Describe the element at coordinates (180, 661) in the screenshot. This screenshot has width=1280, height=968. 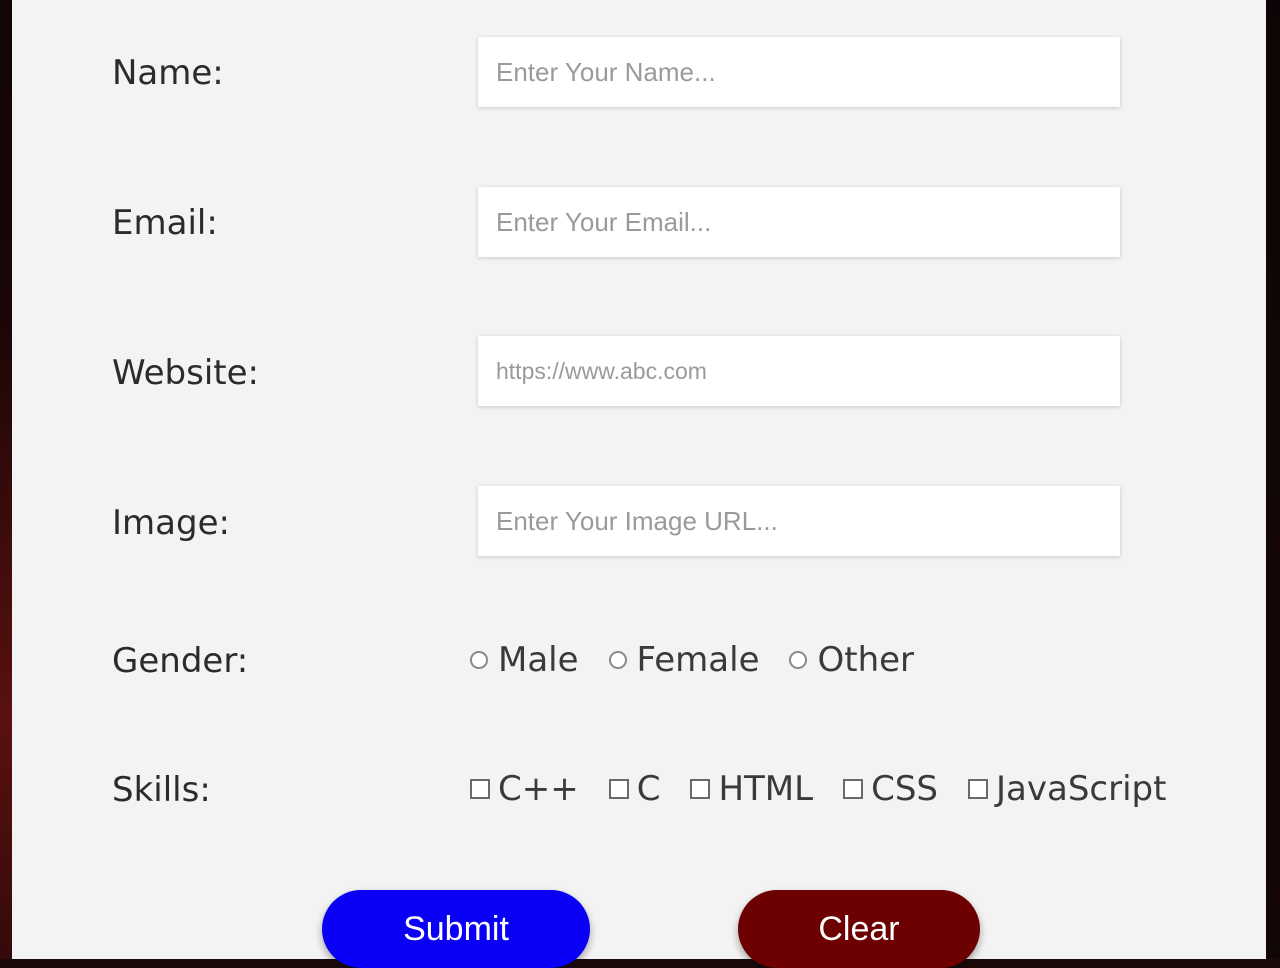
I see `gender-label: Gender:` at that location.